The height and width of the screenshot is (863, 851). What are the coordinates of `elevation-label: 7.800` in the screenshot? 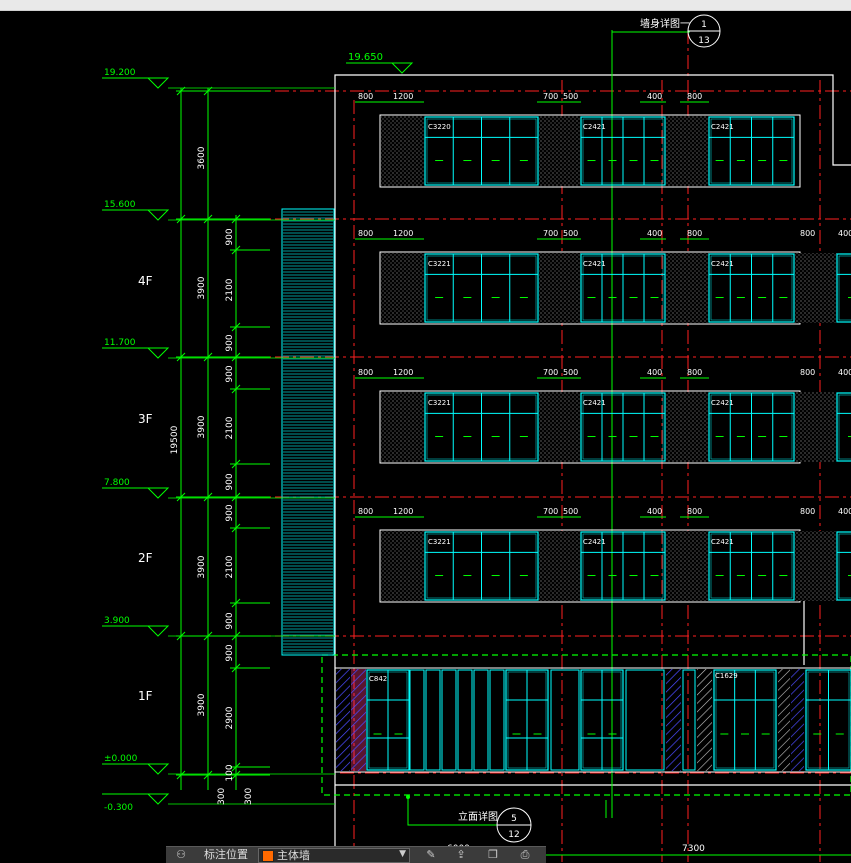 It's located at (117, 483).